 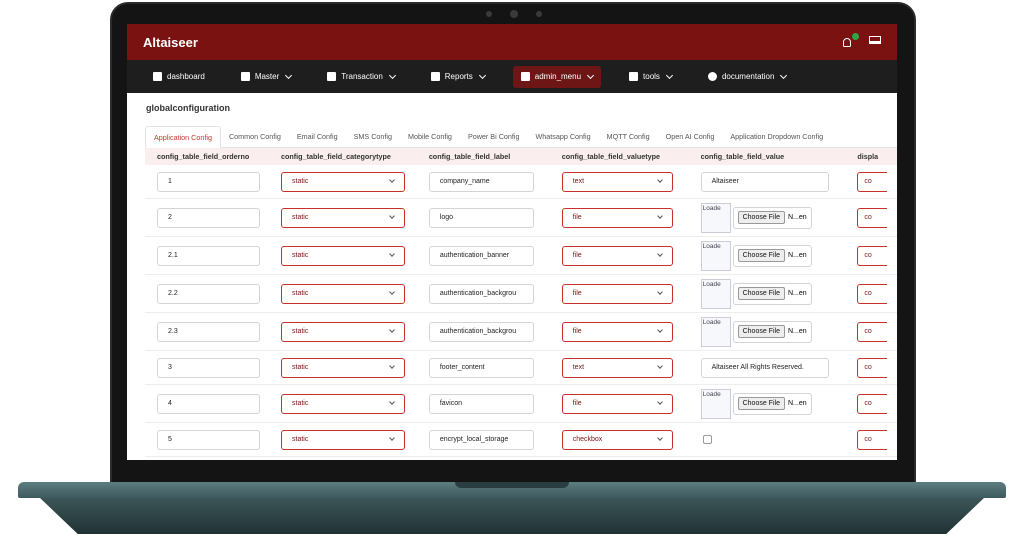 I want to click on cell-valuetype: file, so click(x=631, y=331).